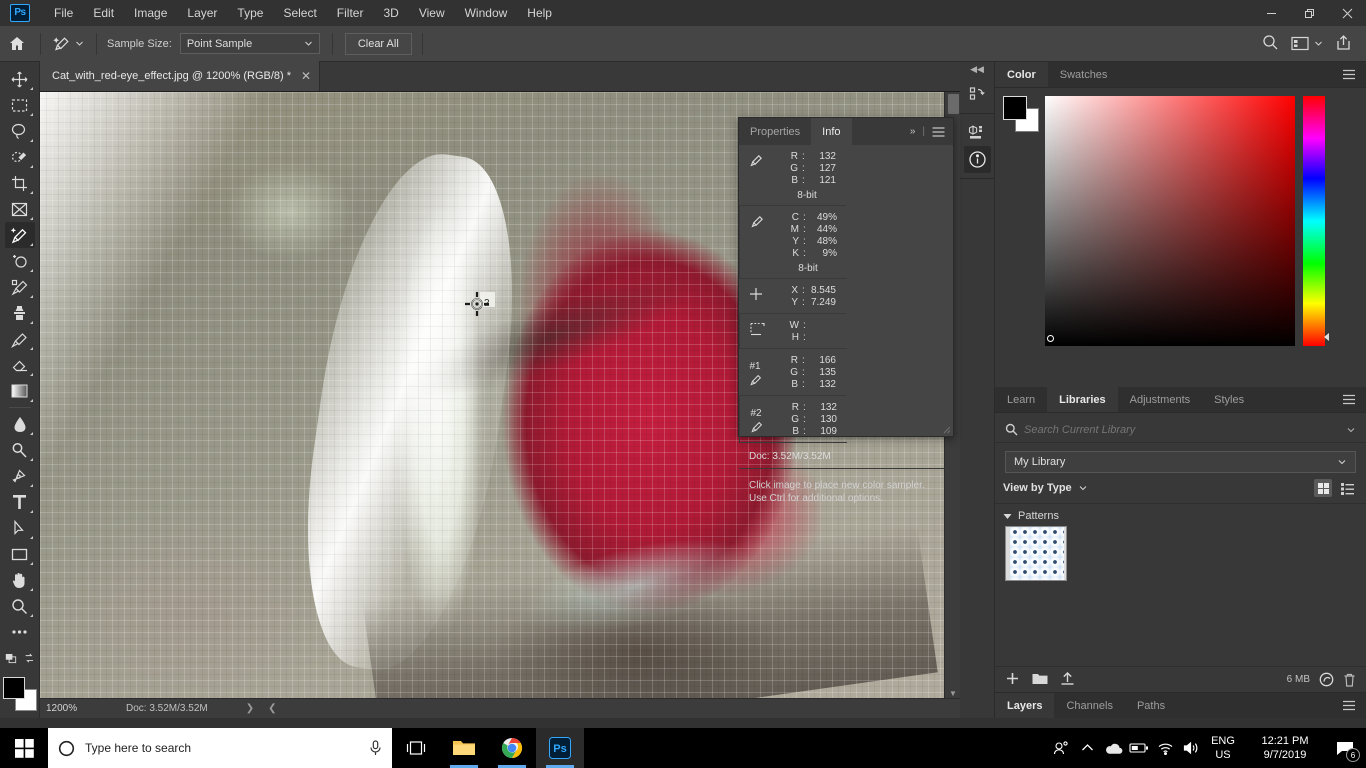 Image resolution: width=1366 pixels, height=768 pixels. Describe the element at coordinates (1036, 553) in the screenshot. I see `pattern-thumbnail` at that location.